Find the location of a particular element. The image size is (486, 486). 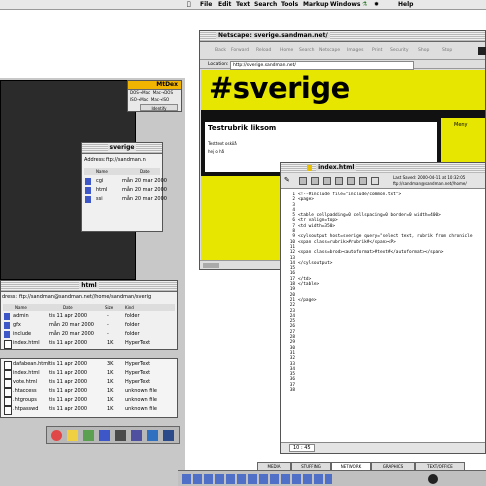

file-size: - is located at coordinates (108, 325).